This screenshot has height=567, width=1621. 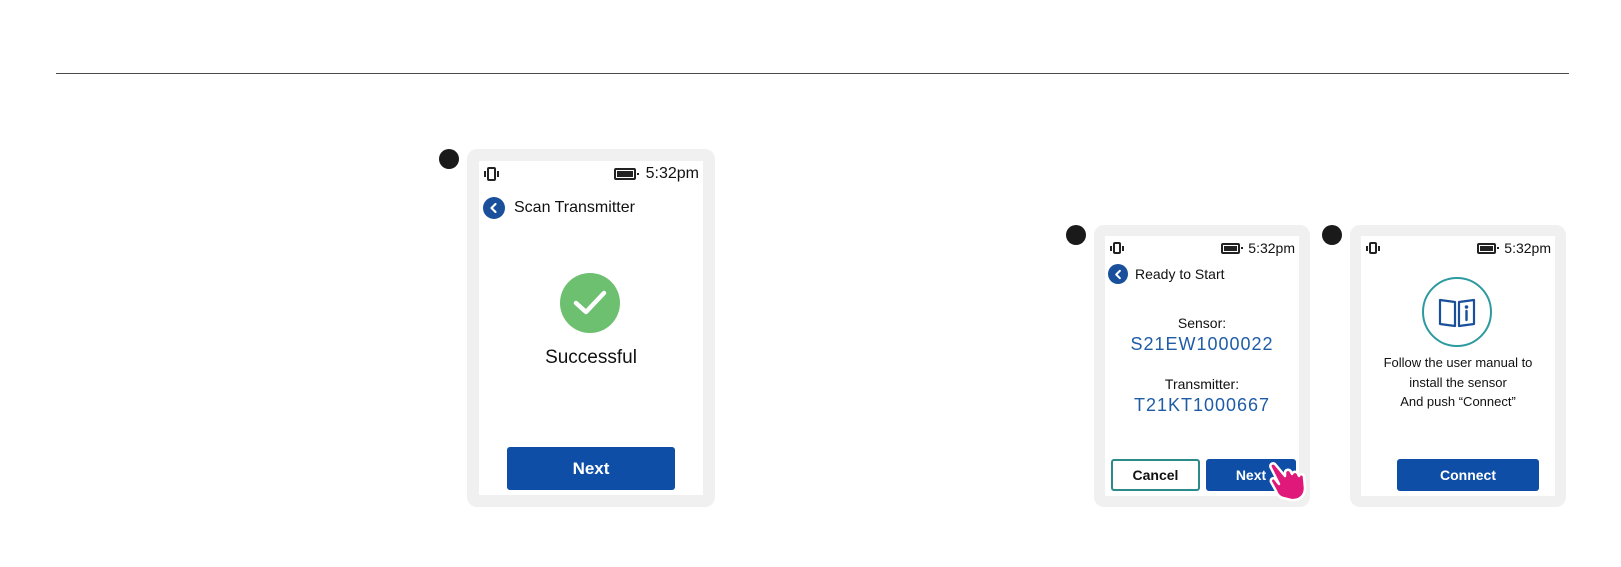 I want to click on pointing-hand-icon, so click(x=1288, y=481).